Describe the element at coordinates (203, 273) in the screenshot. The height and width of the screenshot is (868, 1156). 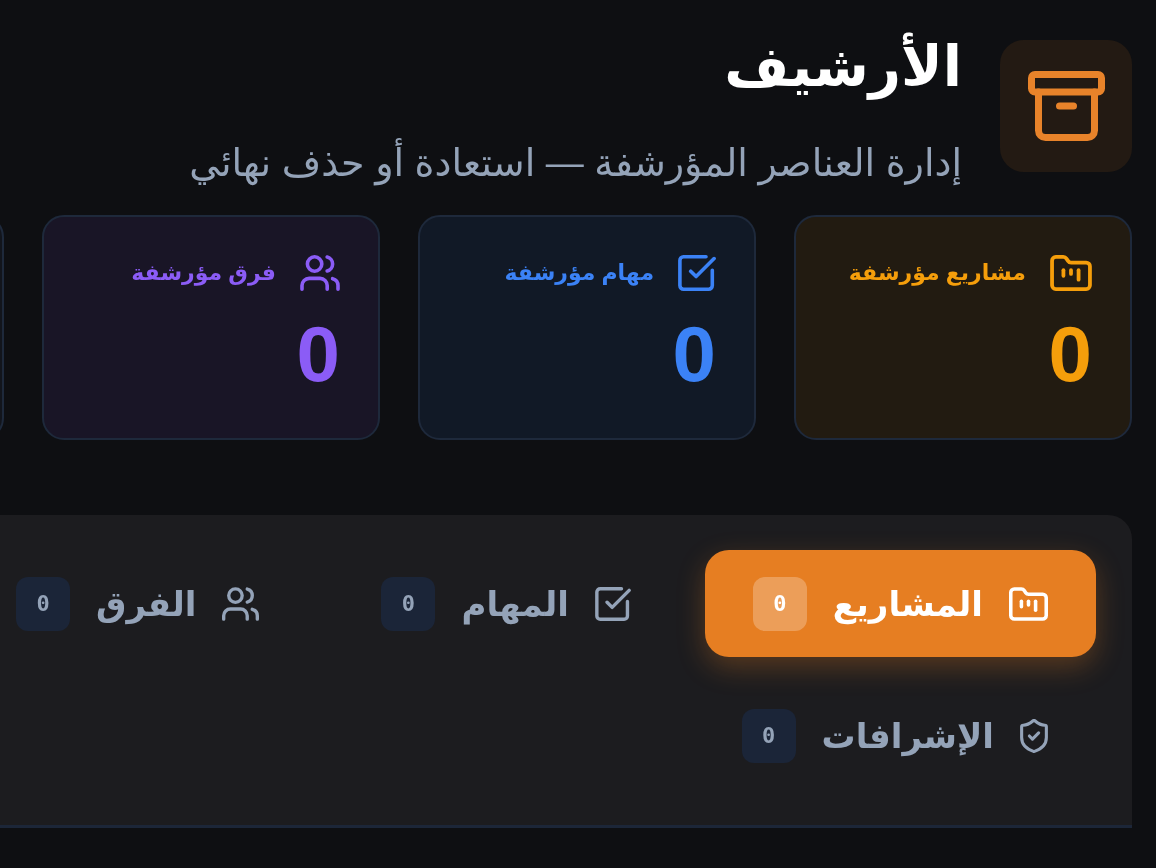
I see `stat-label: فرق مؤرشفة` at that location.